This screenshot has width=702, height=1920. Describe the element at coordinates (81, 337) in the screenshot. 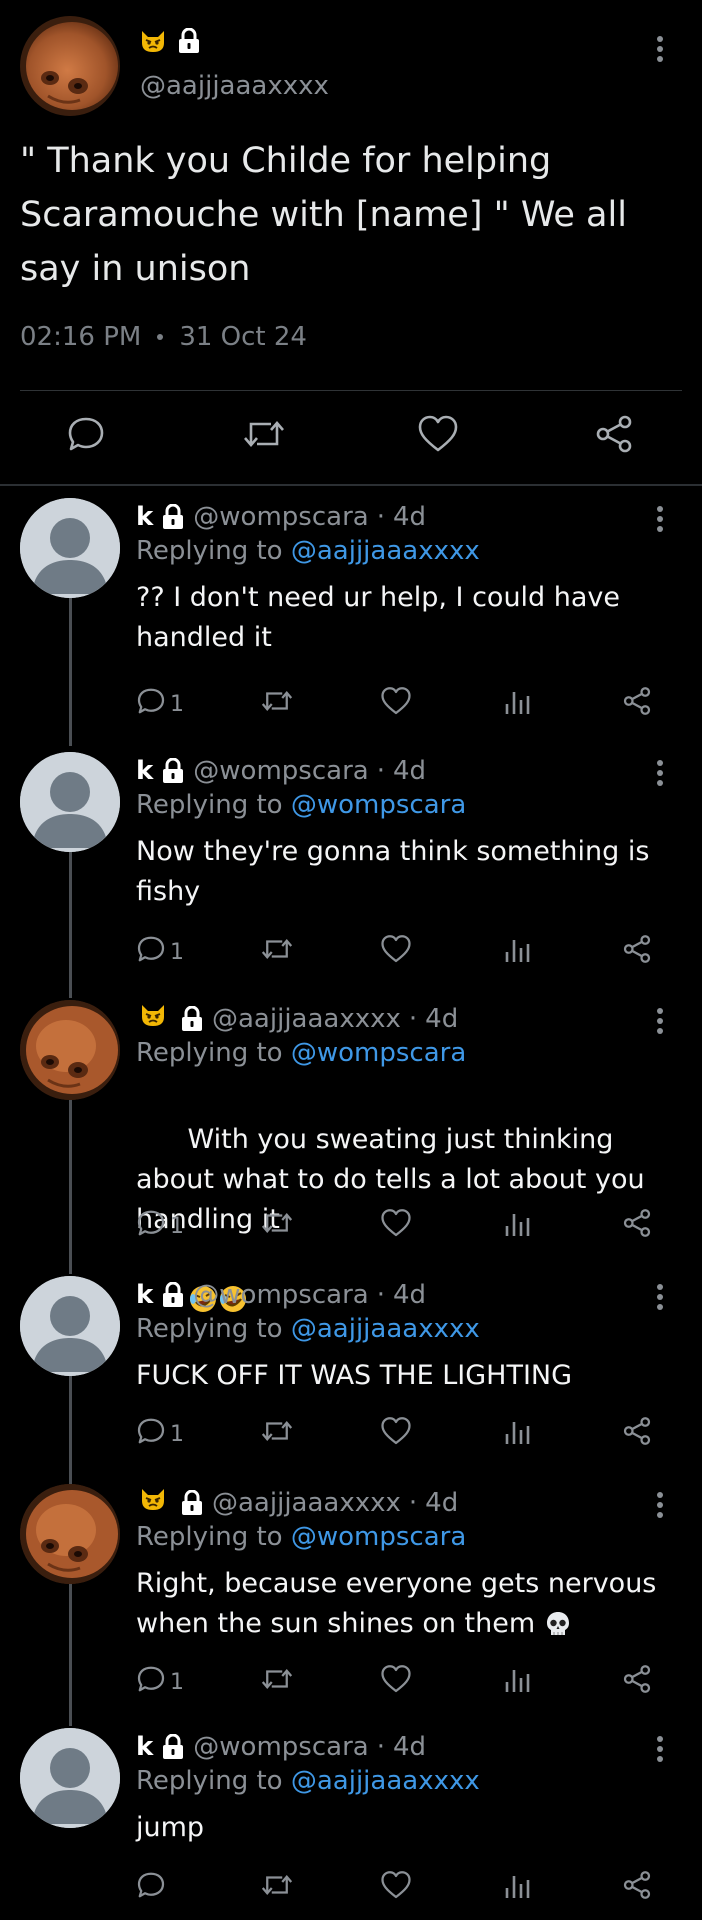

I see `main-post-time: 02:16 PM` at that location.